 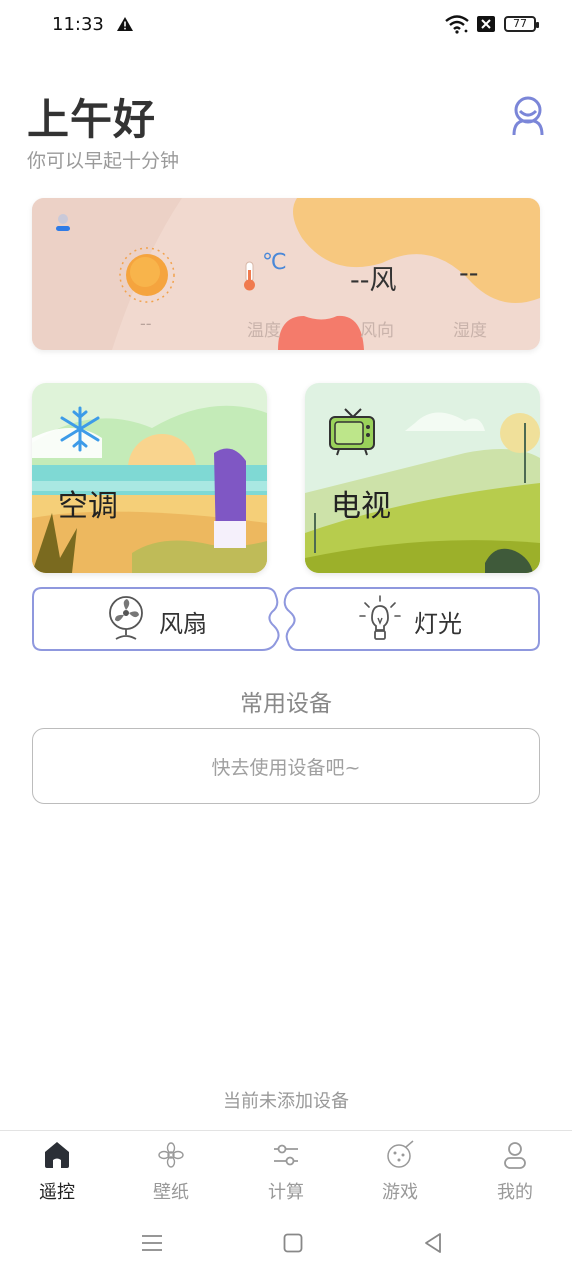 What do you see at coordinates (380, 617) in the screenshot?
I see `light-bulb-icon` at bounding box center [380, 617].